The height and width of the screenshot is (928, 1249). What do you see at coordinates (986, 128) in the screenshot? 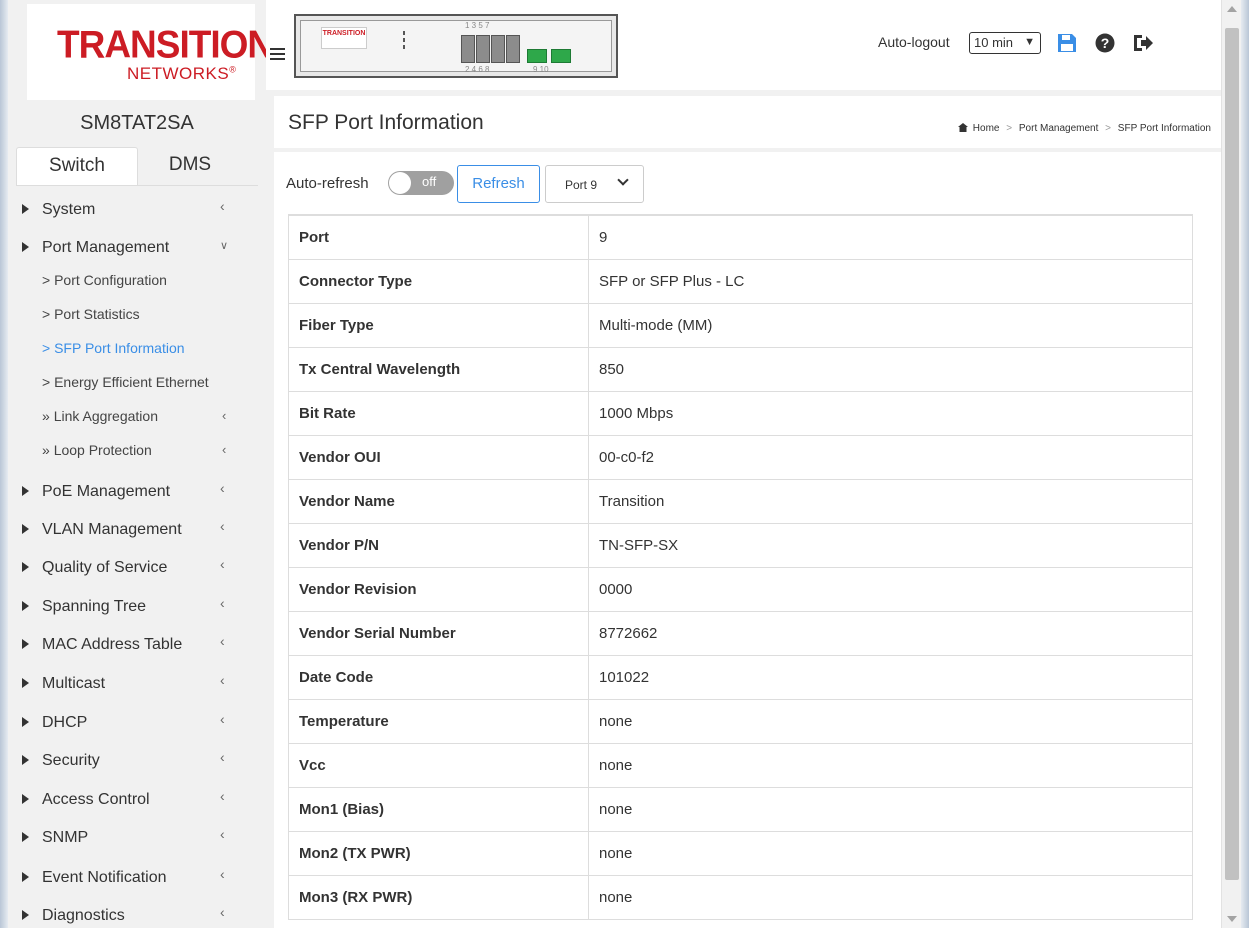
I see `breadcrumb-home: Home` at bounding box center [986, 128].